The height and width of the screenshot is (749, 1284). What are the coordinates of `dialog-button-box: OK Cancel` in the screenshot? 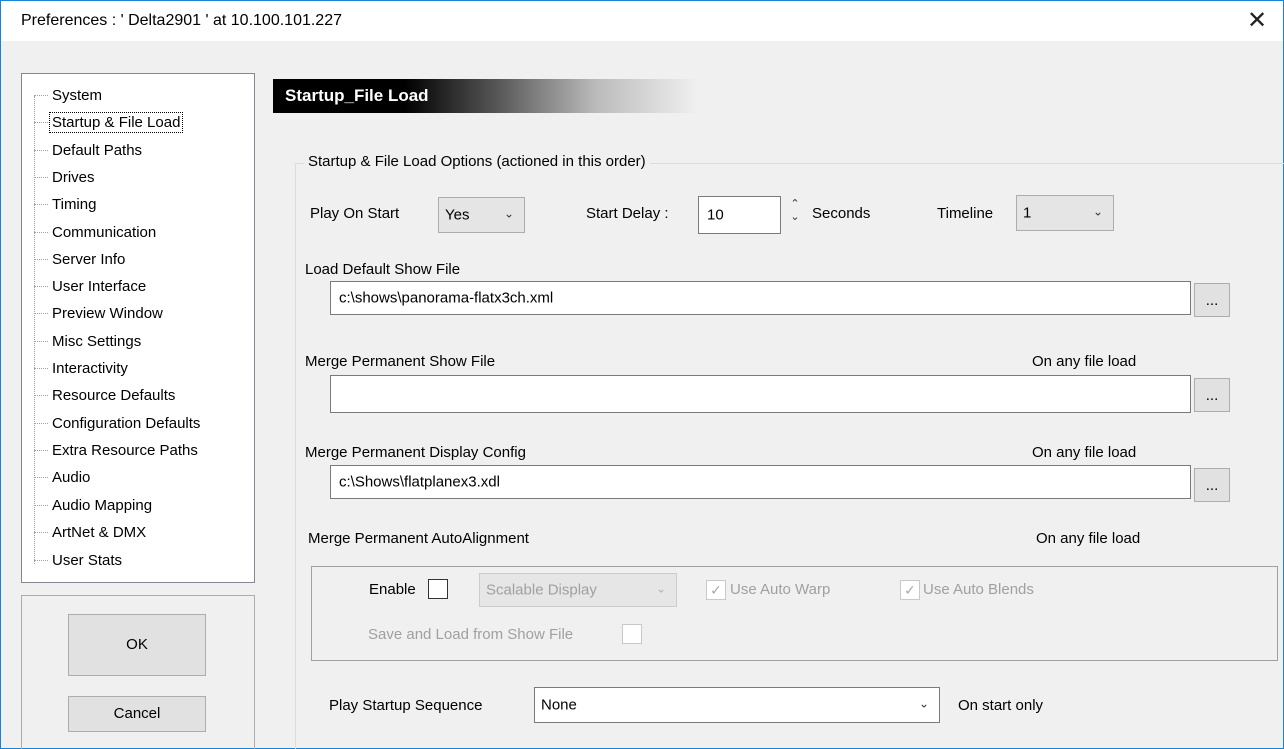 It's located at (138, 672).